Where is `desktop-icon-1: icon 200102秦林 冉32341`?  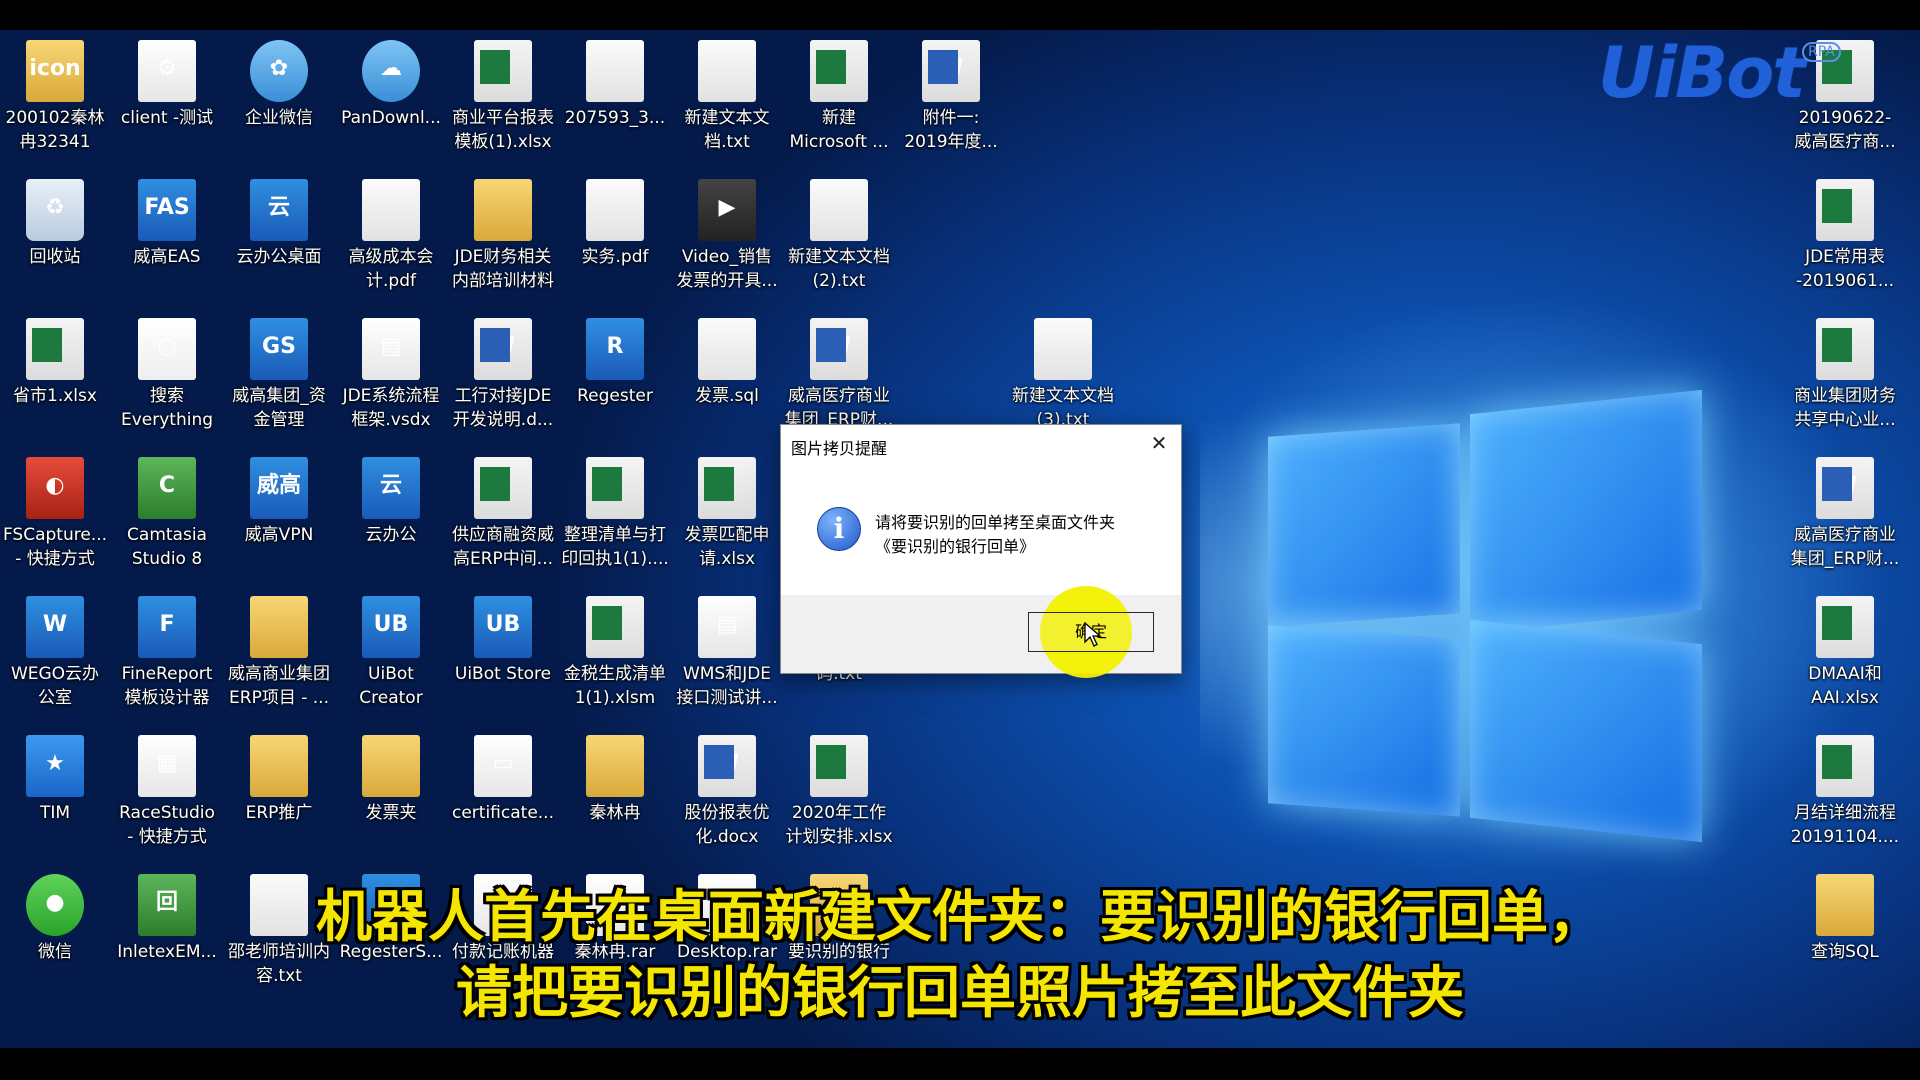 desktop-icon-1: icon 200102秦林 冉32341 is located at coordinates (55, 97).